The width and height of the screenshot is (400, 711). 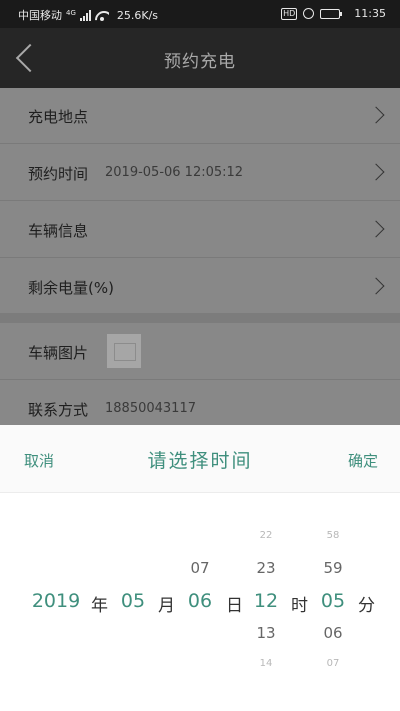 I want to click on row-booking-time: 预约时间 2019-05-06 12:05:12, so click(x=200, y=173).